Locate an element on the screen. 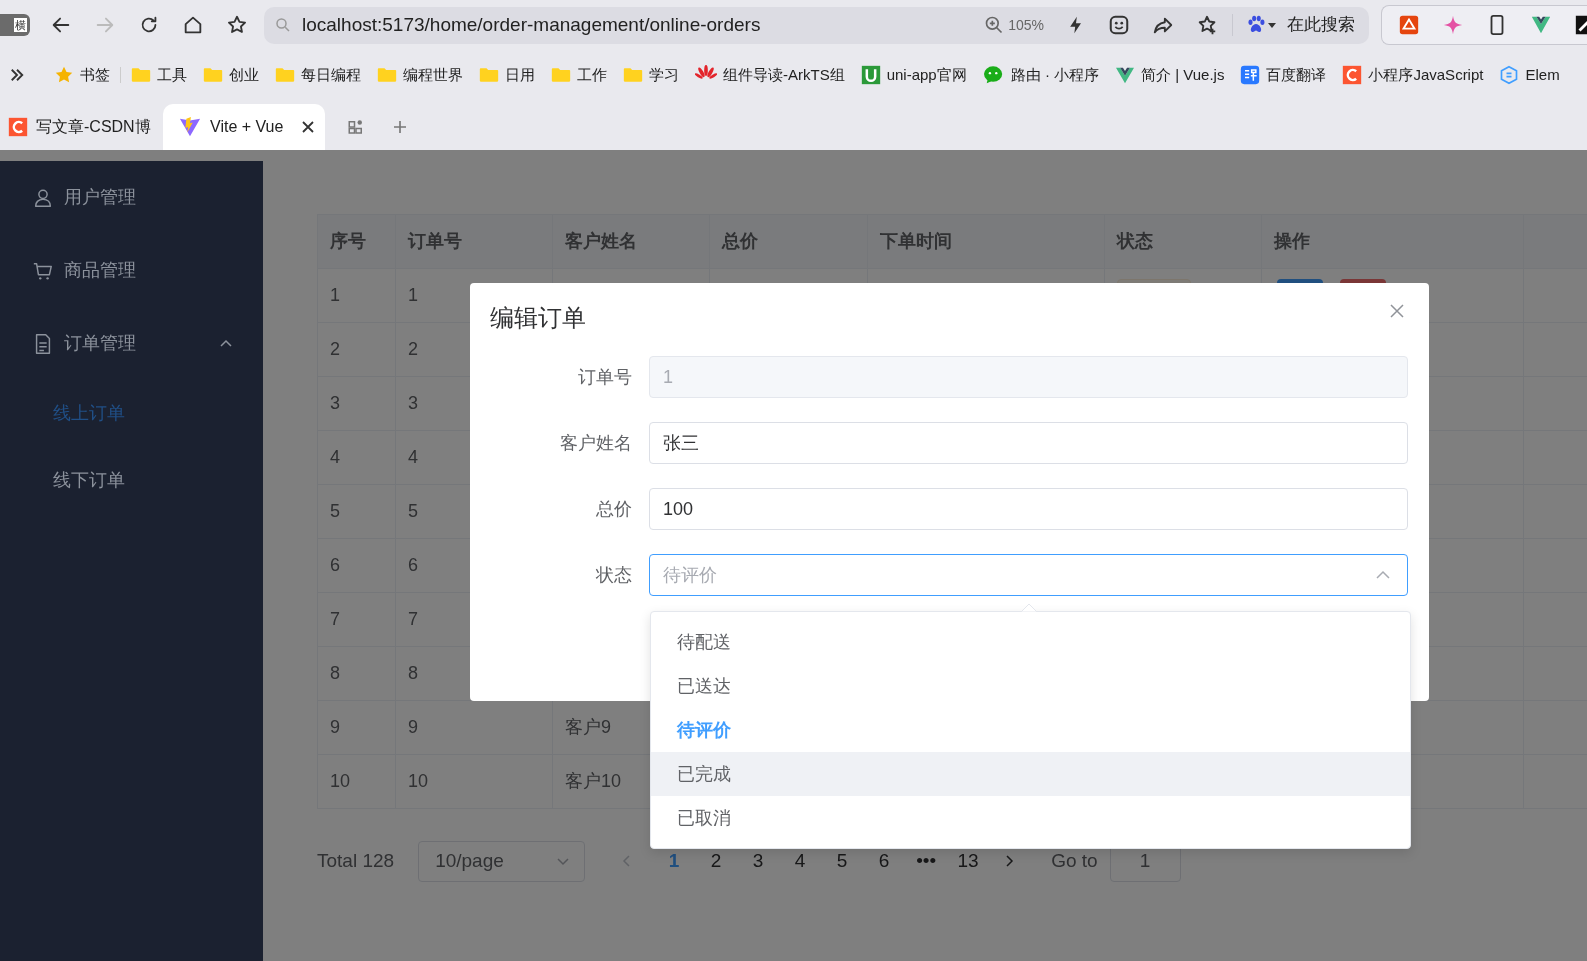 The height and width of the screenshot is (961, 1587). bookmark: 工具 is located at coordinates (159, 75).